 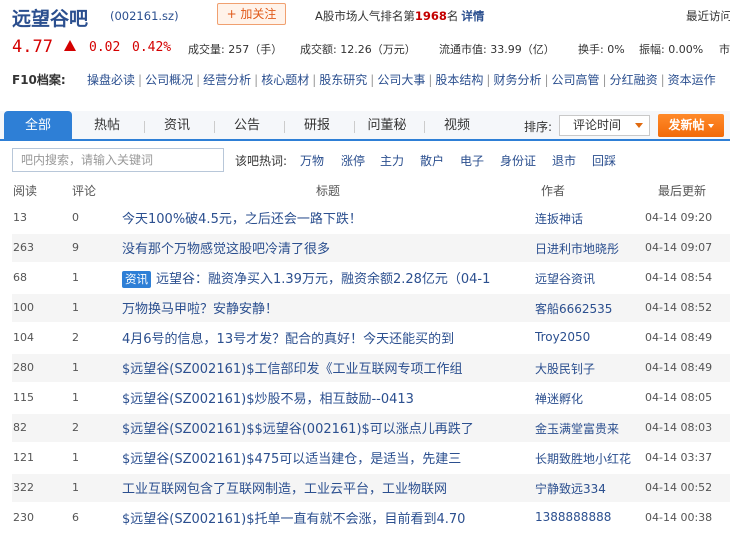 What do you see at coordinates (686, 125) in the screenshot?
I see `new-post-label: 发新帖` at bounding box center [686, 125].